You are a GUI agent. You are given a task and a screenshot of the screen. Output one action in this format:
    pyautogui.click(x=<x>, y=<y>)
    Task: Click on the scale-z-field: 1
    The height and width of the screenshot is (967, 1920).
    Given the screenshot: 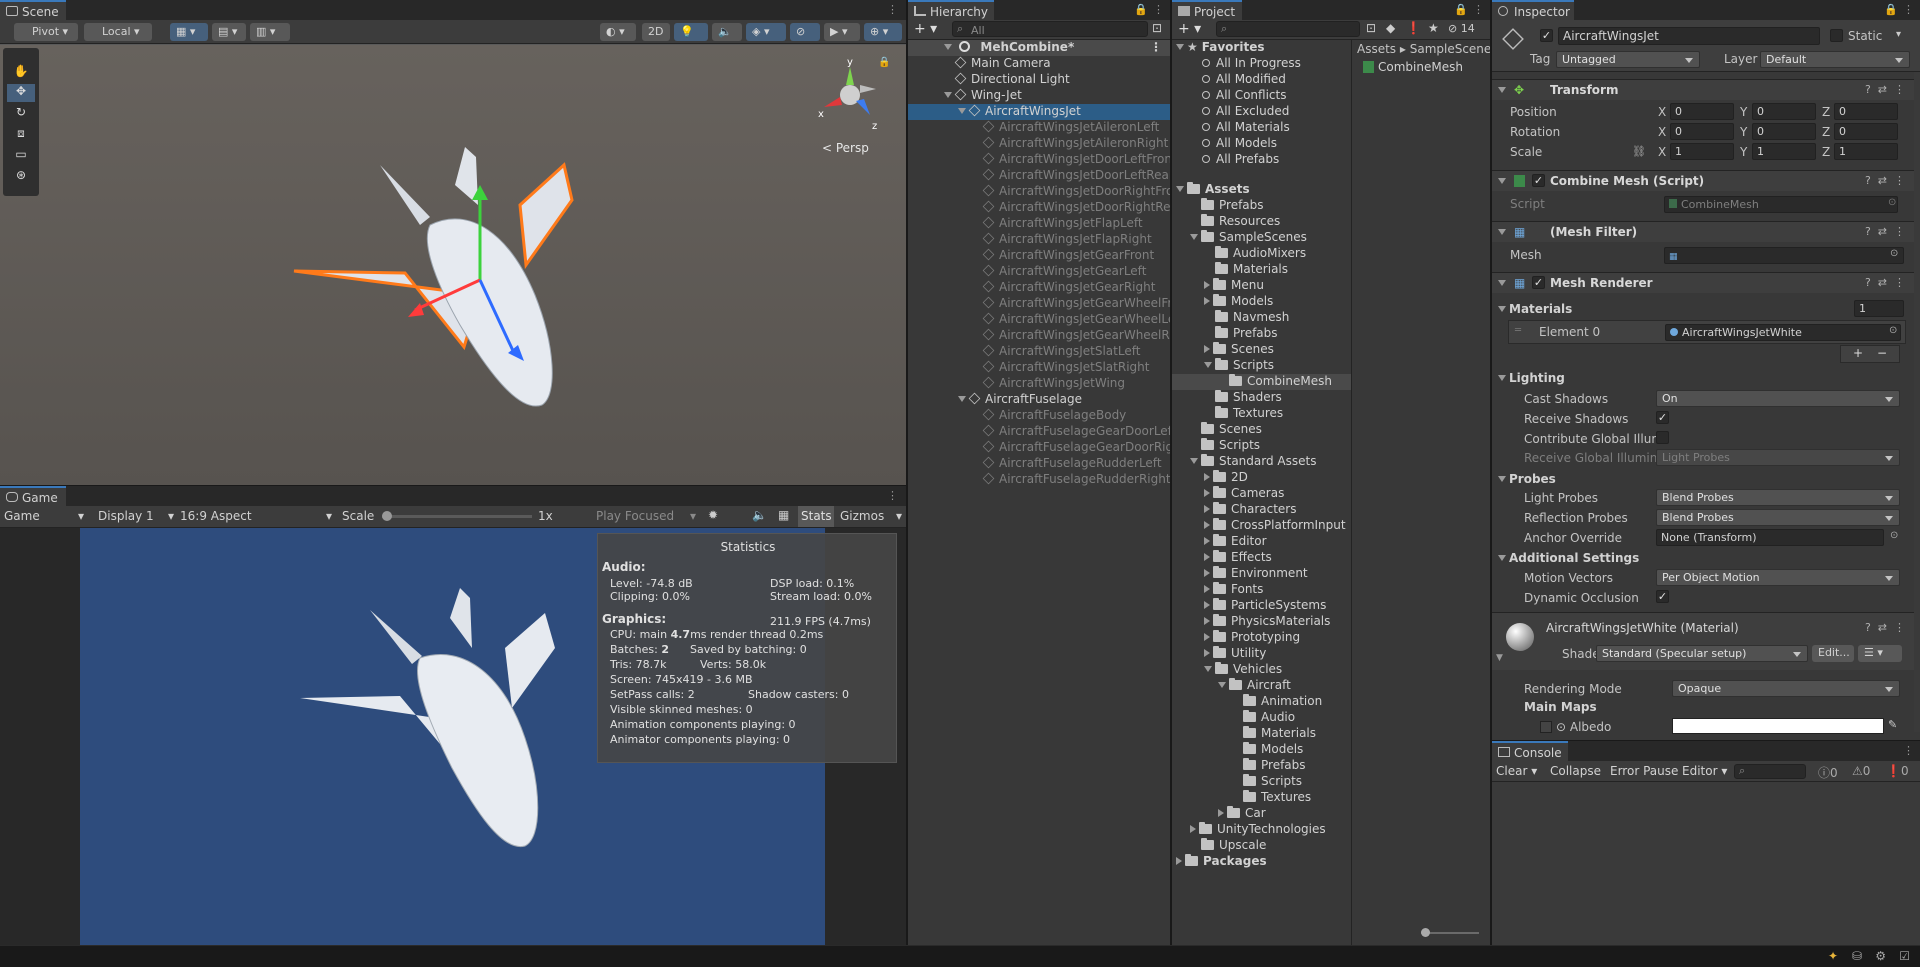 What is the action you would take?
    pyautogui.click(x=1866, y=151)
    